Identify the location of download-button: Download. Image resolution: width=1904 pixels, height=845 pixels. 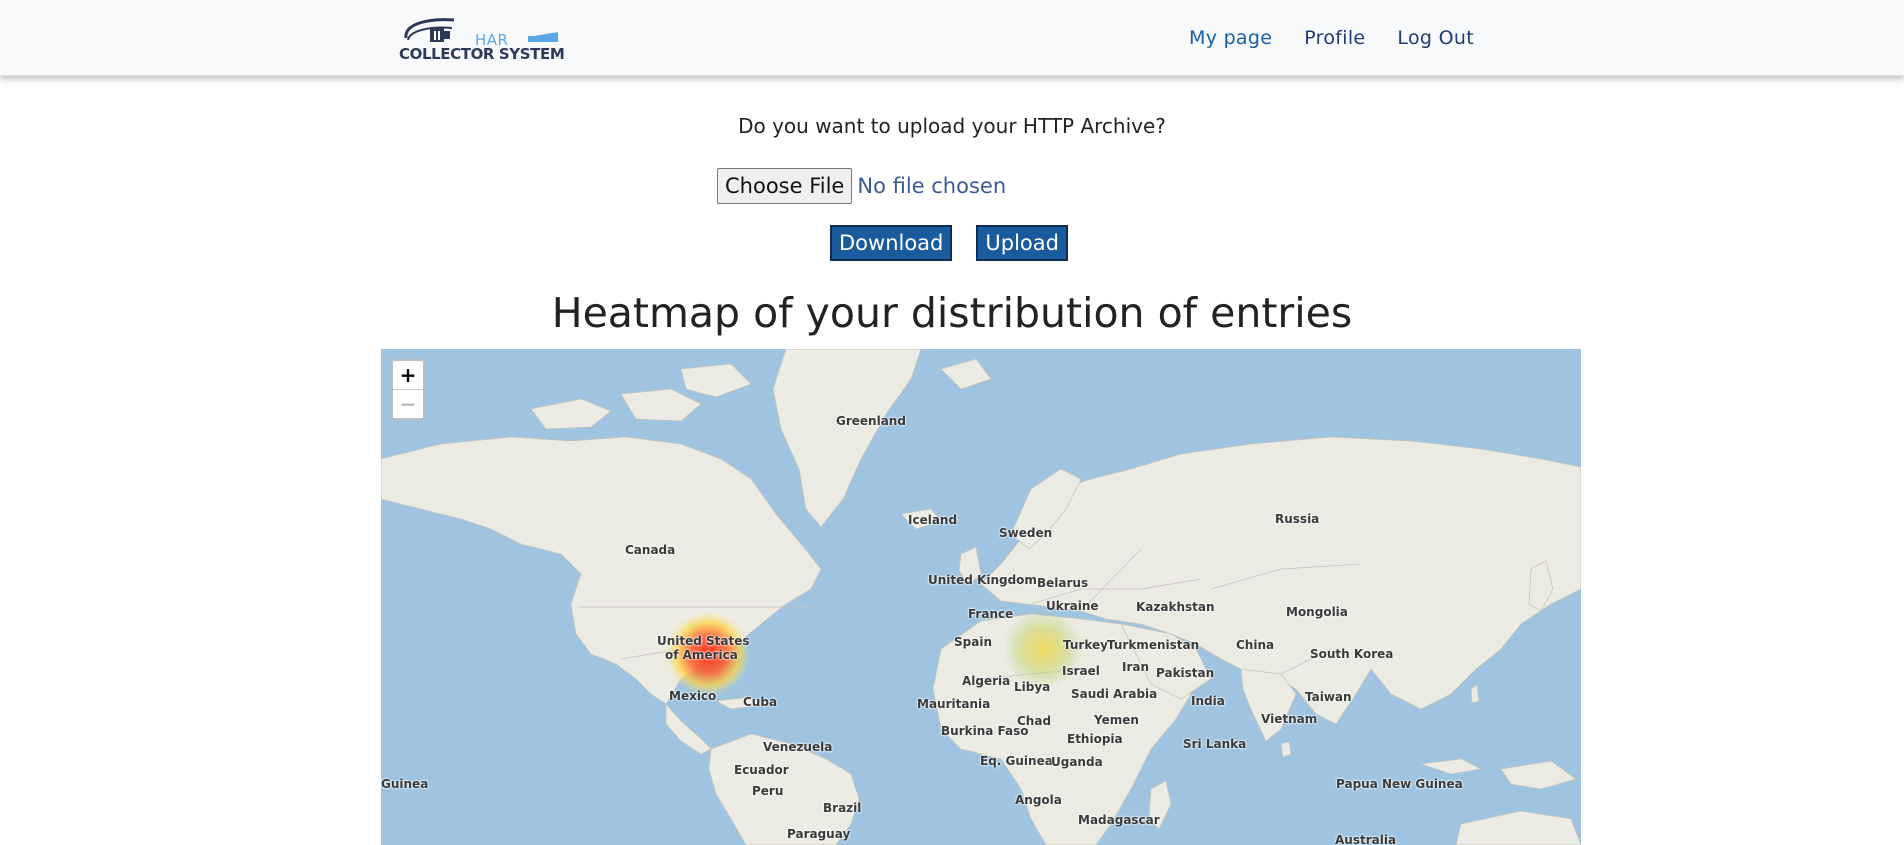
(891, 243).